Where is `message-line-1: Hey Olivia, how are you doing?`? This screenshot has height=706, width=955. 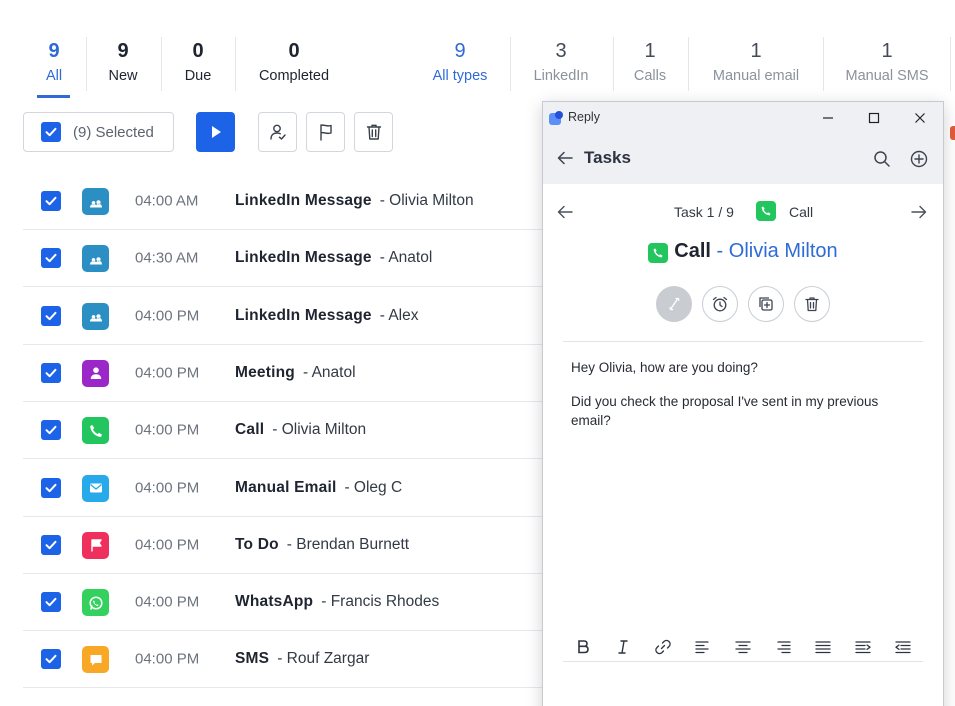
message-line-1: Hey Olivia, how are you doing? is located at coordinates (741, 367).